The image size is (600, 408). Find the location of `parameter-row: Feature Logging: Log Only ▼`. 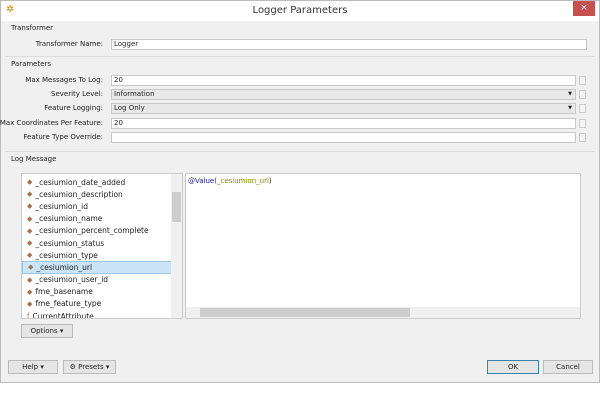

parameter-row: Feature Logging: Log Only ▼ is located at coordinates (296, 108).